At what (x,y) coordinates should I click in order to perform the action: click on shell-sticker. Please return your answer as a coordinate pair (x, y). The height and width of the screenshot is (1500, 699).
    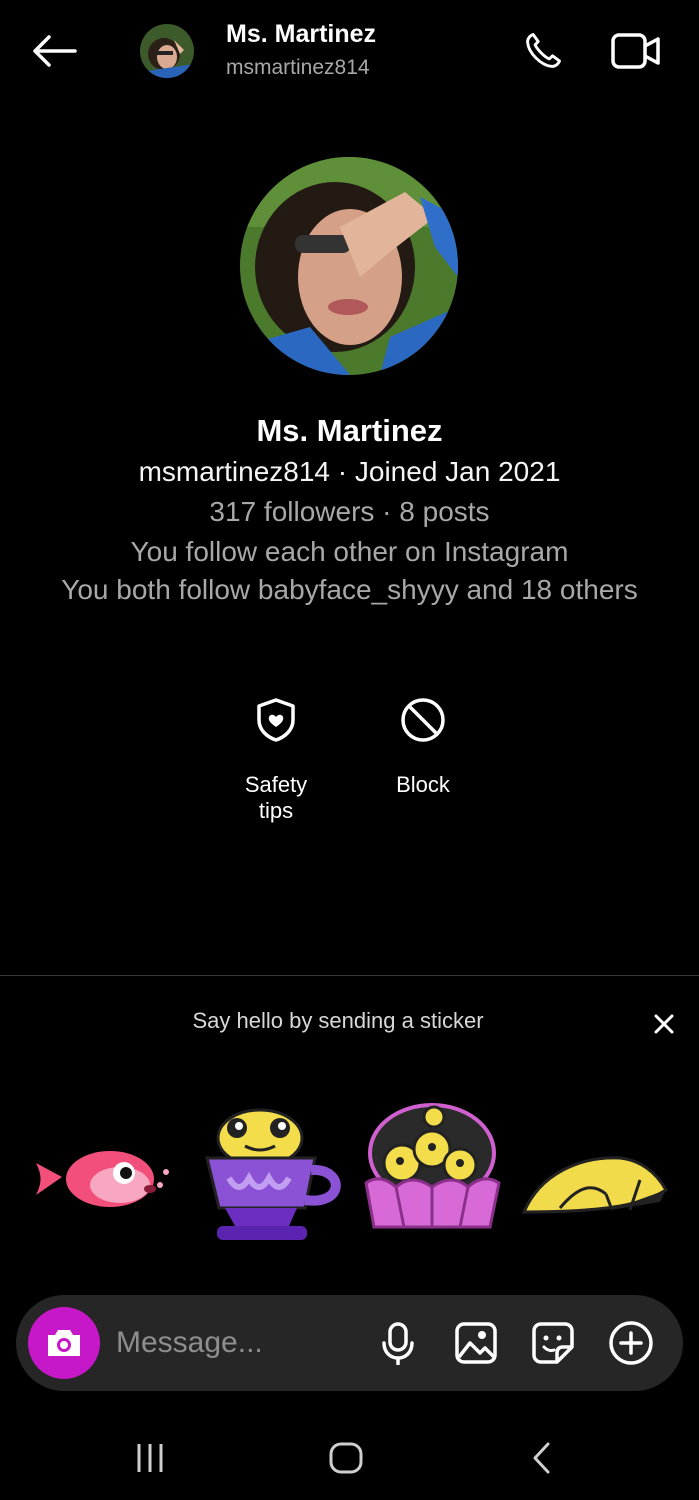
    Looking at the image, I should click on (432, 1170).